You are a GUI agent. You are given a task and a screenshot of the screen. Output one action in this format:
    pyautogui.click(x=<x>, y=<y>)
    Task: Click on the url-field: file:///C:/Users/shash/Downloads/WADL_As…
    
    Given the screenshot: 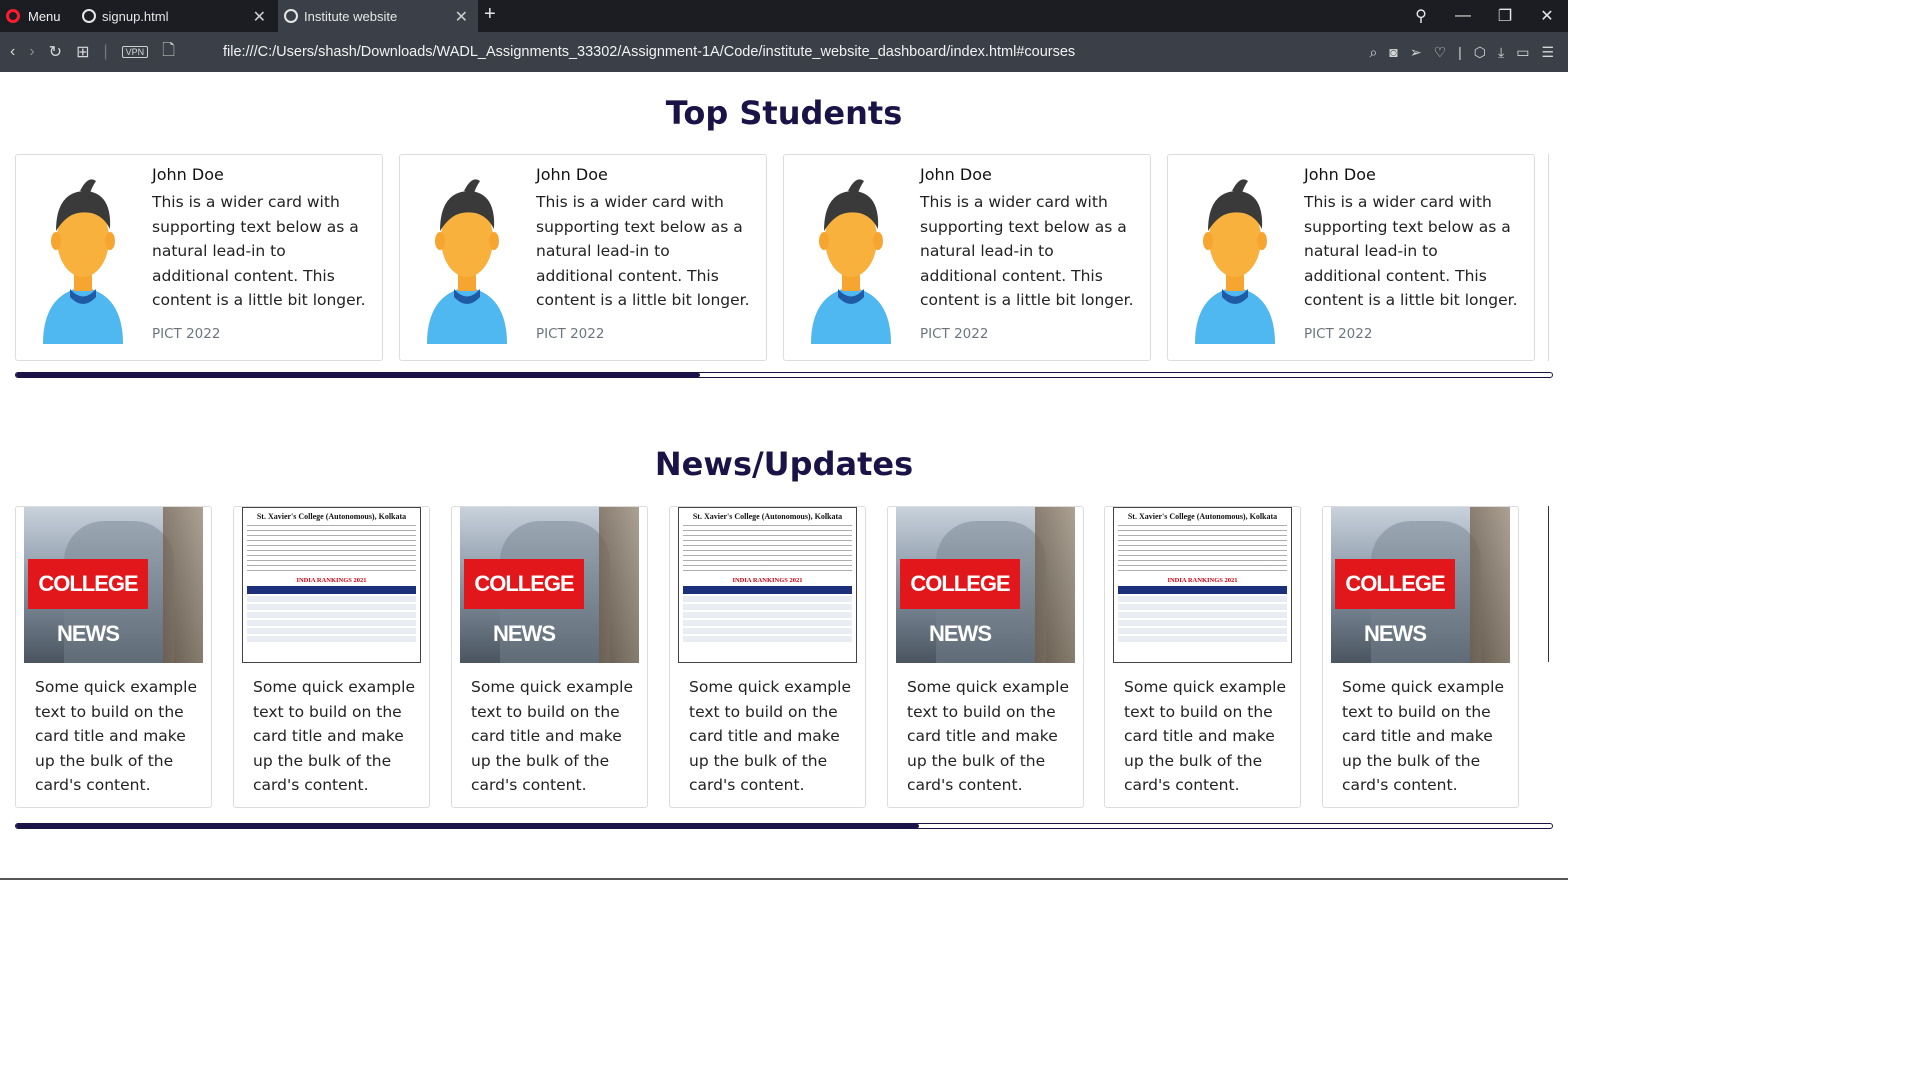 What is the action you would take?
    pyautogui.click(x=649, y=52)
    